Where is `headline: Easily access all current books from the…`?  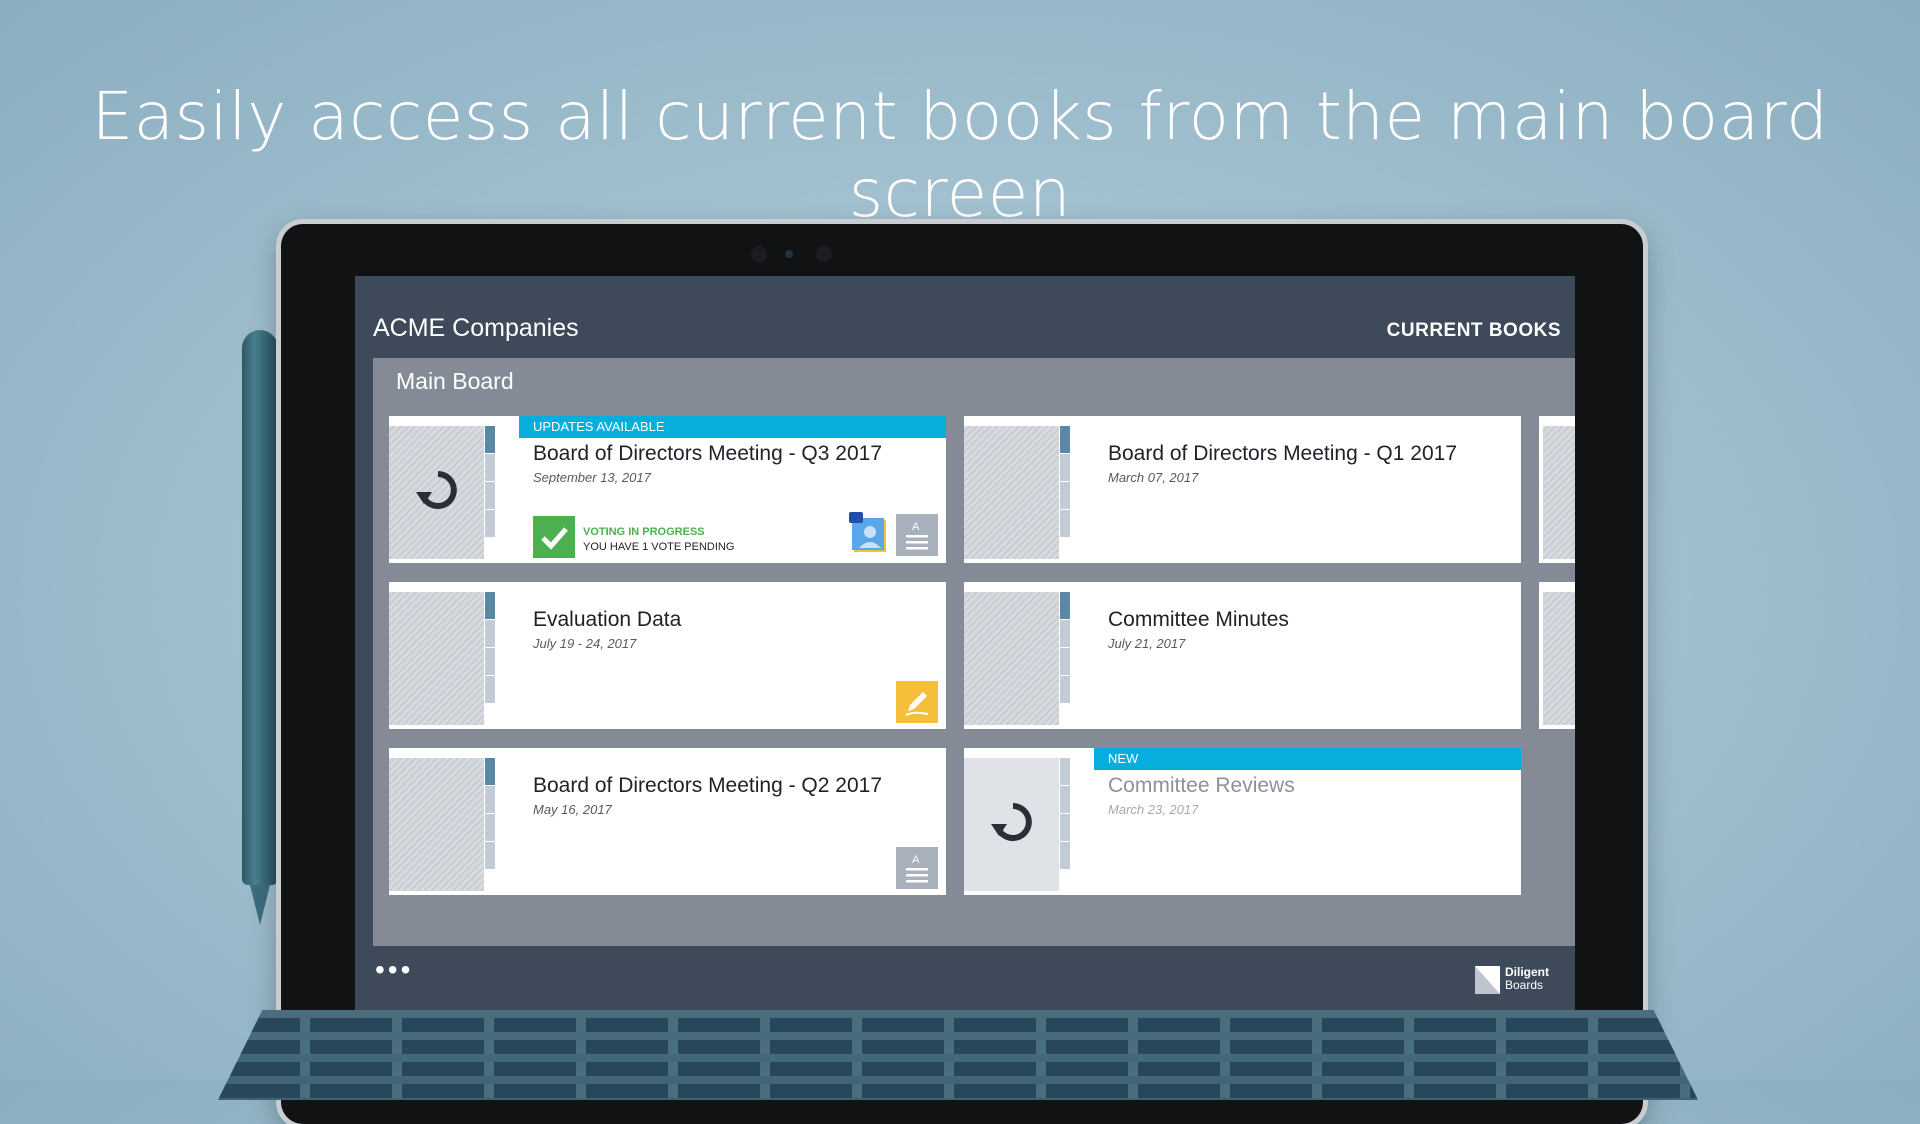 headline: Easily access all current books from the… is located at coordinates (960, 155).